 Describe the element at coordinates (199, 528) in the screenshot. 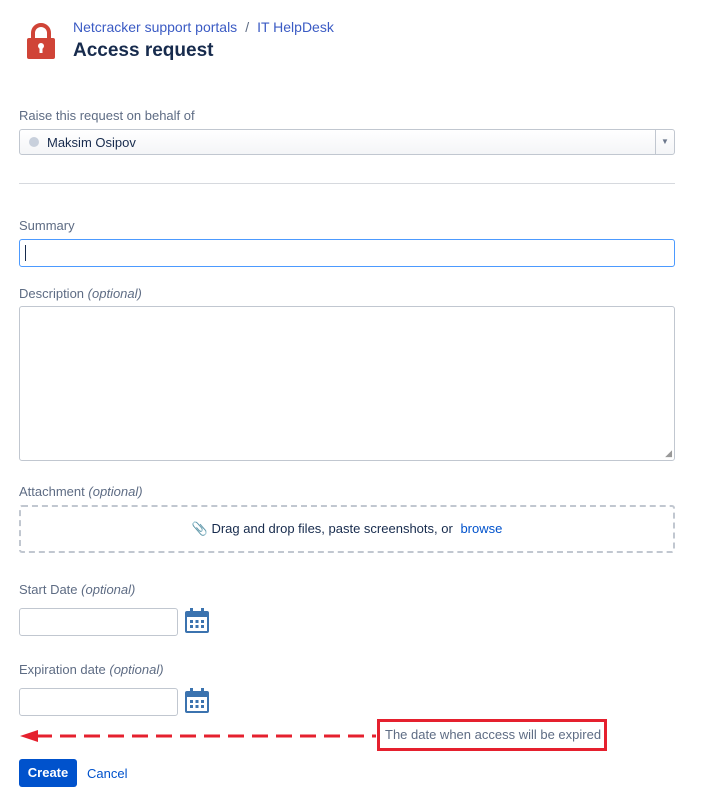

I see `paperclip-icon: 📎` at that location.